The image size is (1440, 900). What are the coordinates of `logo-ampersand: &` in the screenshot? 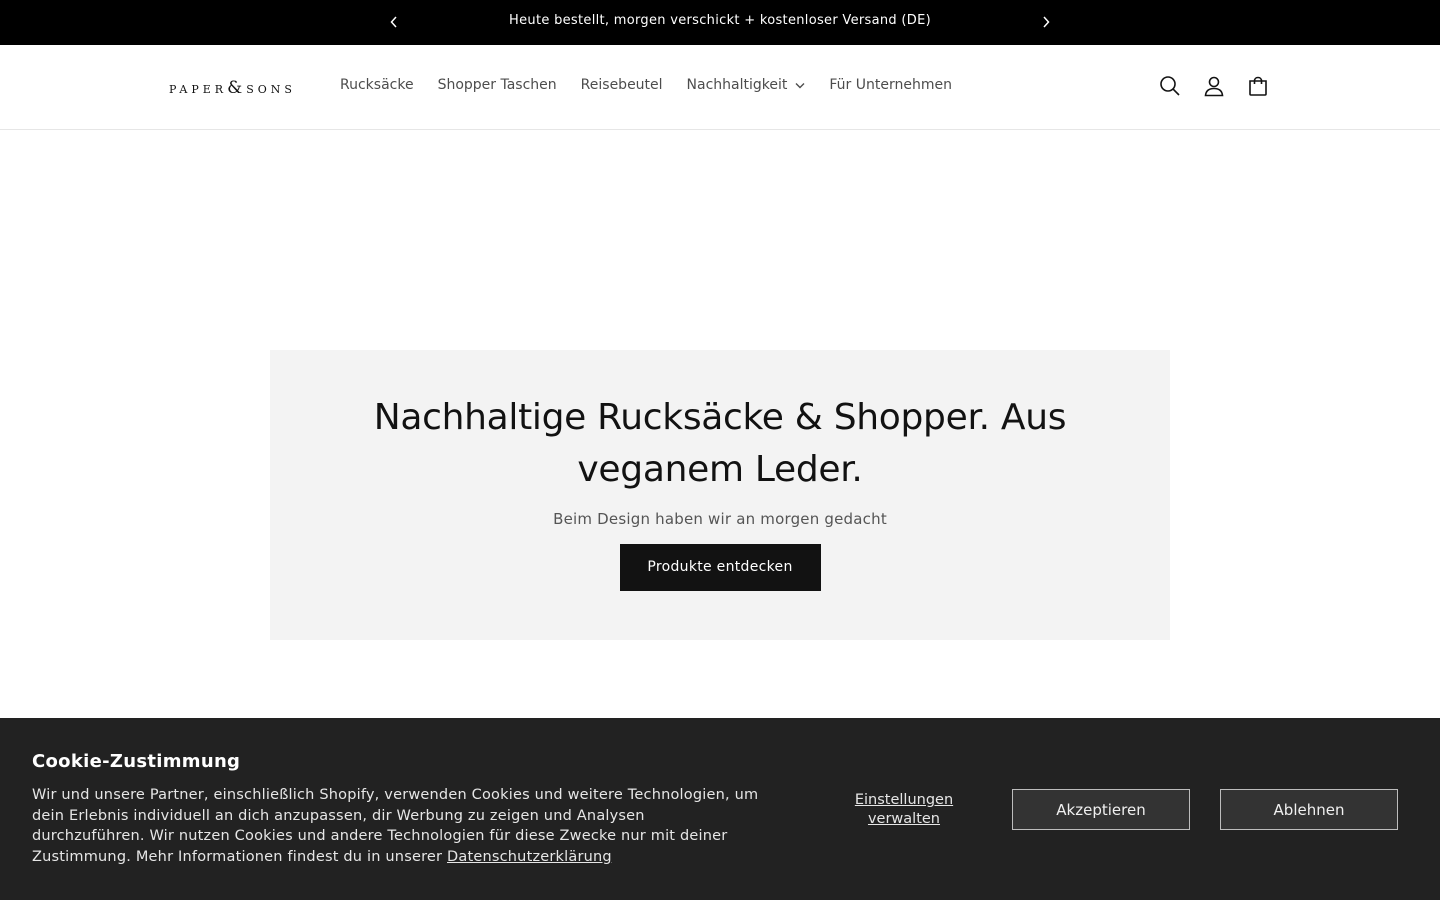 It's located at (235, 88).